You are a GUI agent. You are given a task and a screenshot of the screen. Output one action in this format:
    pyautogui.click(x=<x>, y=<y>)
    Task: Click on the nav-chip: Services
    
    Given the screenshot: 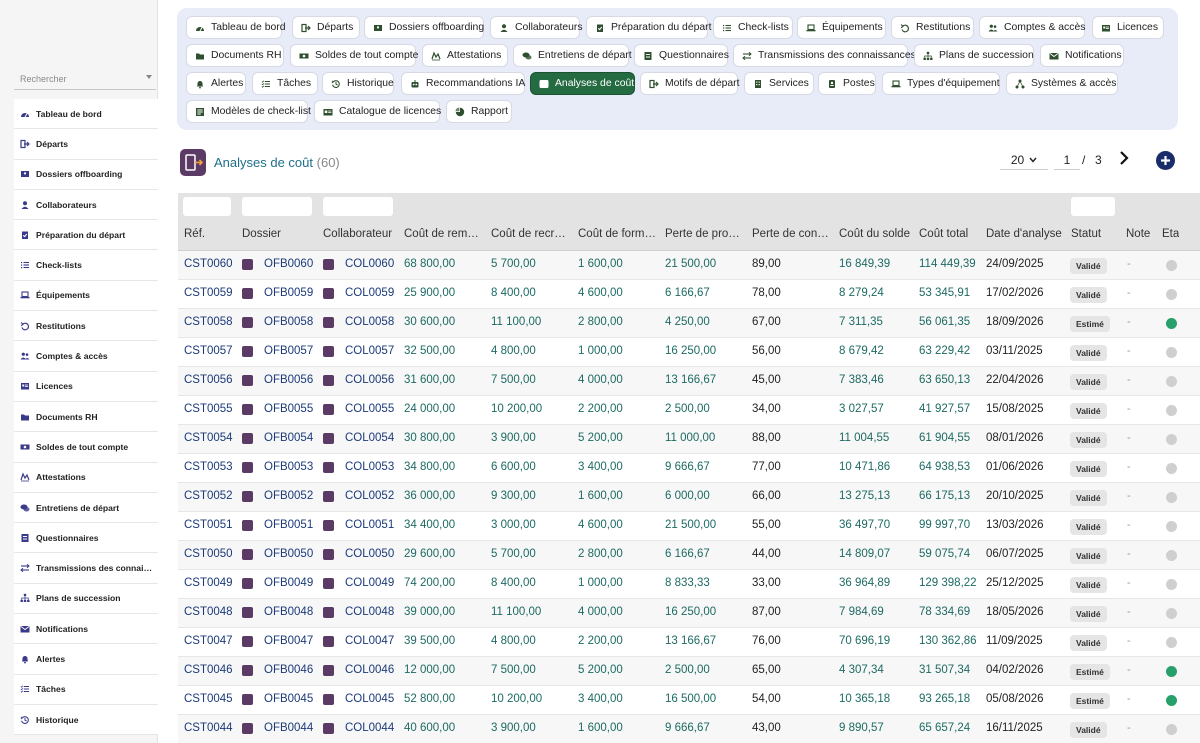 What is the action you would take?
    pyautogui.click(x=779, y=83)
    